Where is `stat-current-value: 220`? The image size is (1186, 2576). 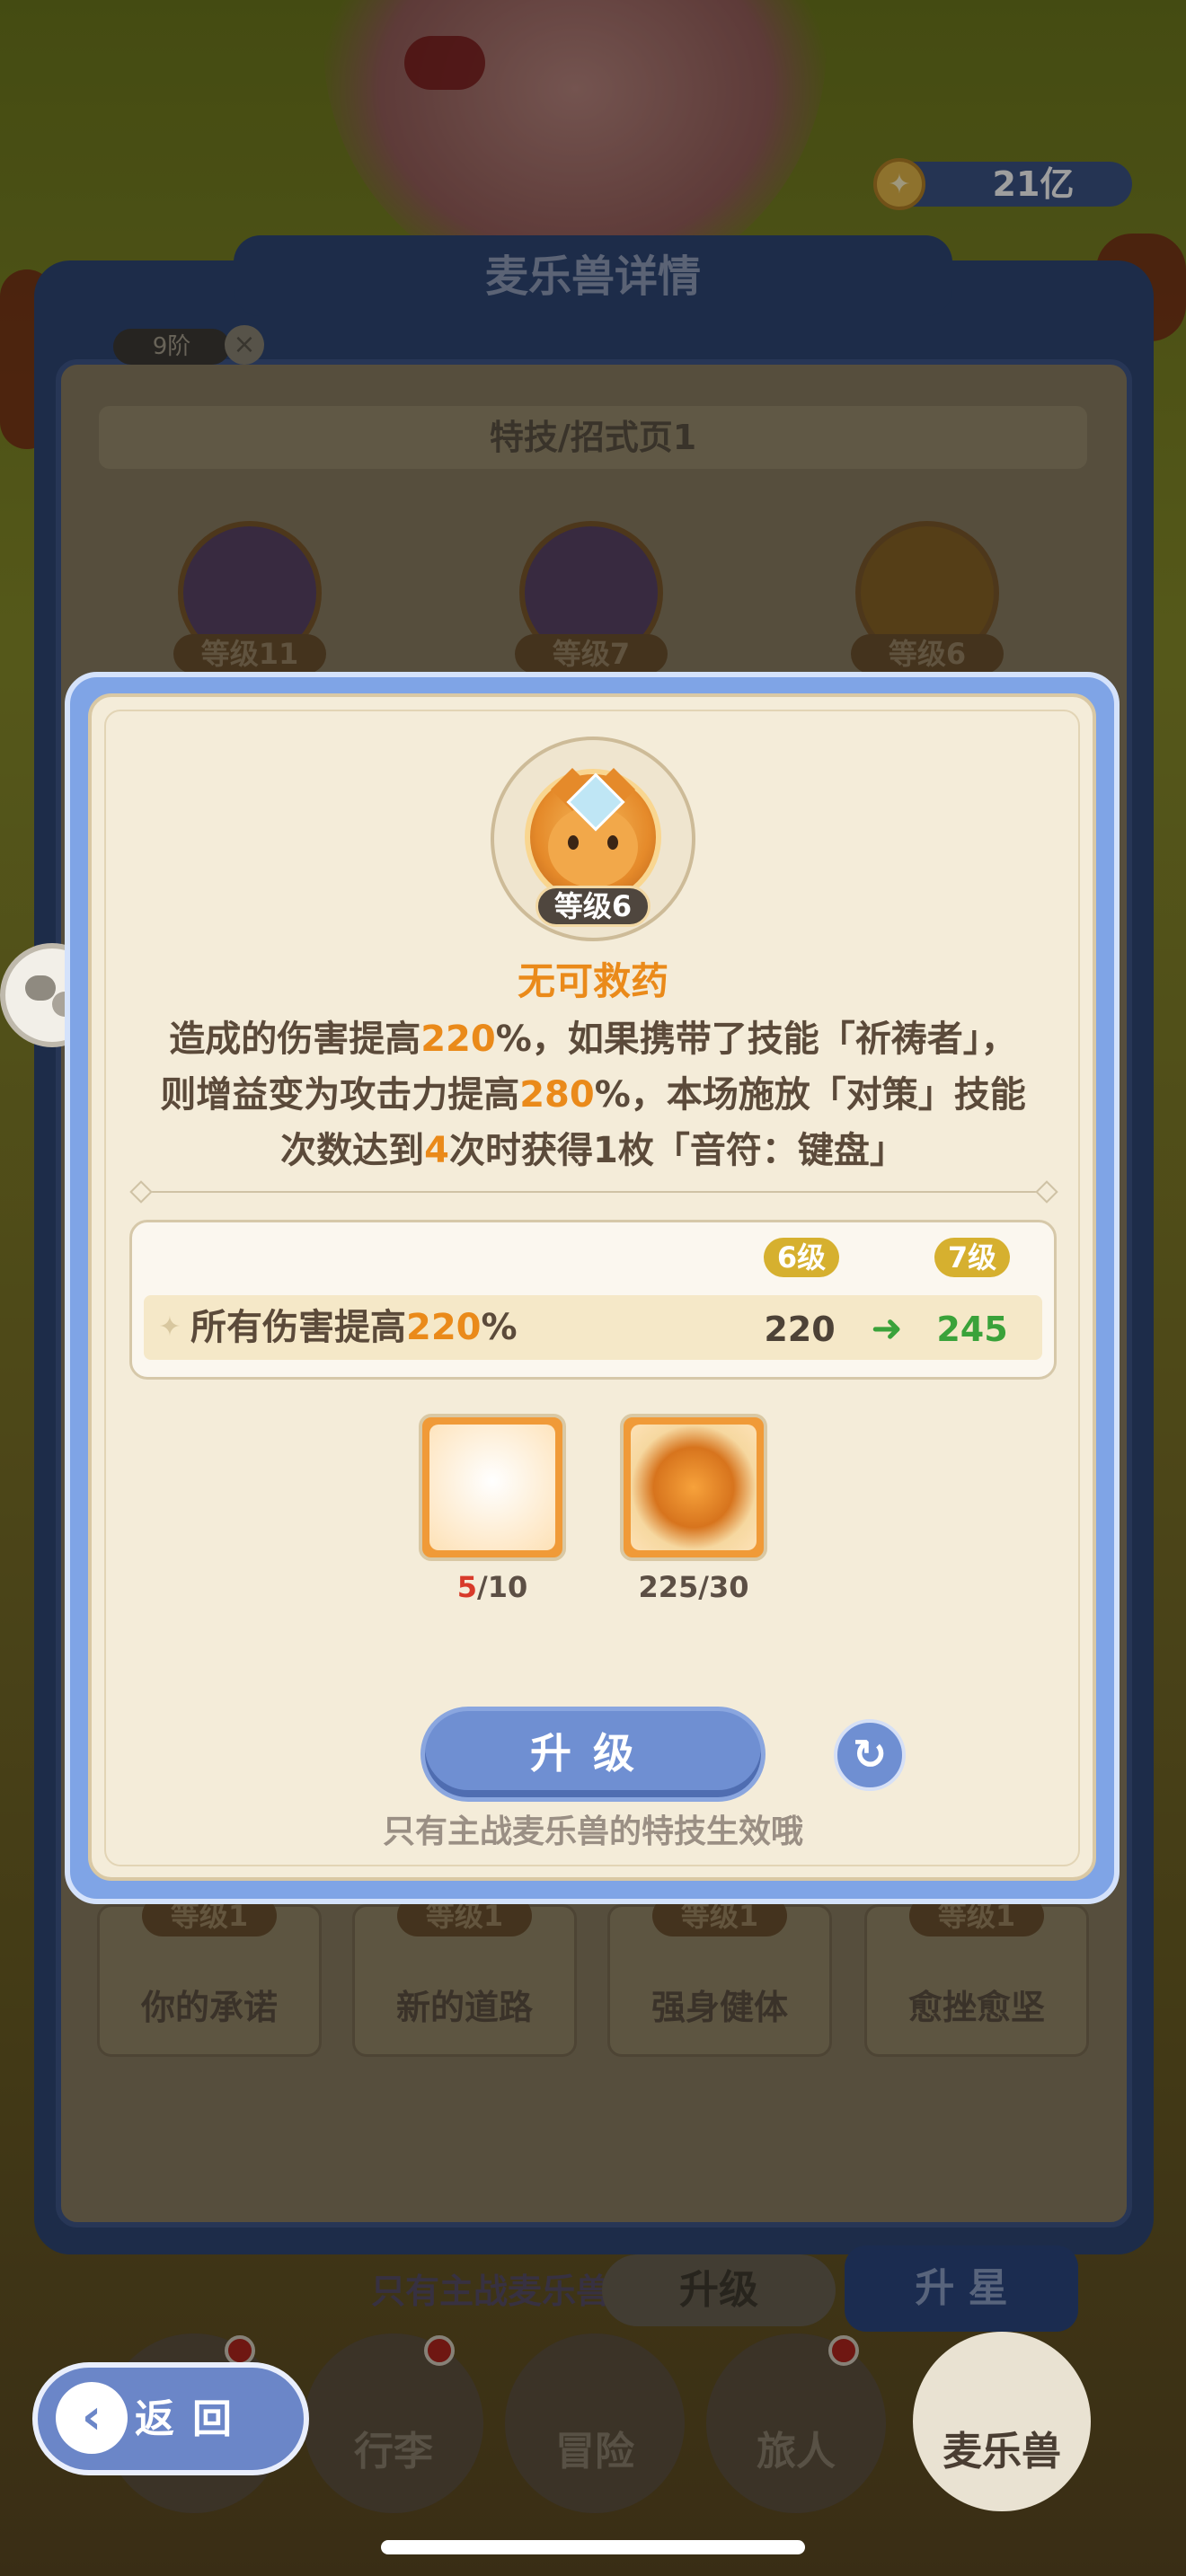
stat-current-value: 220 is located at coordinates (800, 1329).